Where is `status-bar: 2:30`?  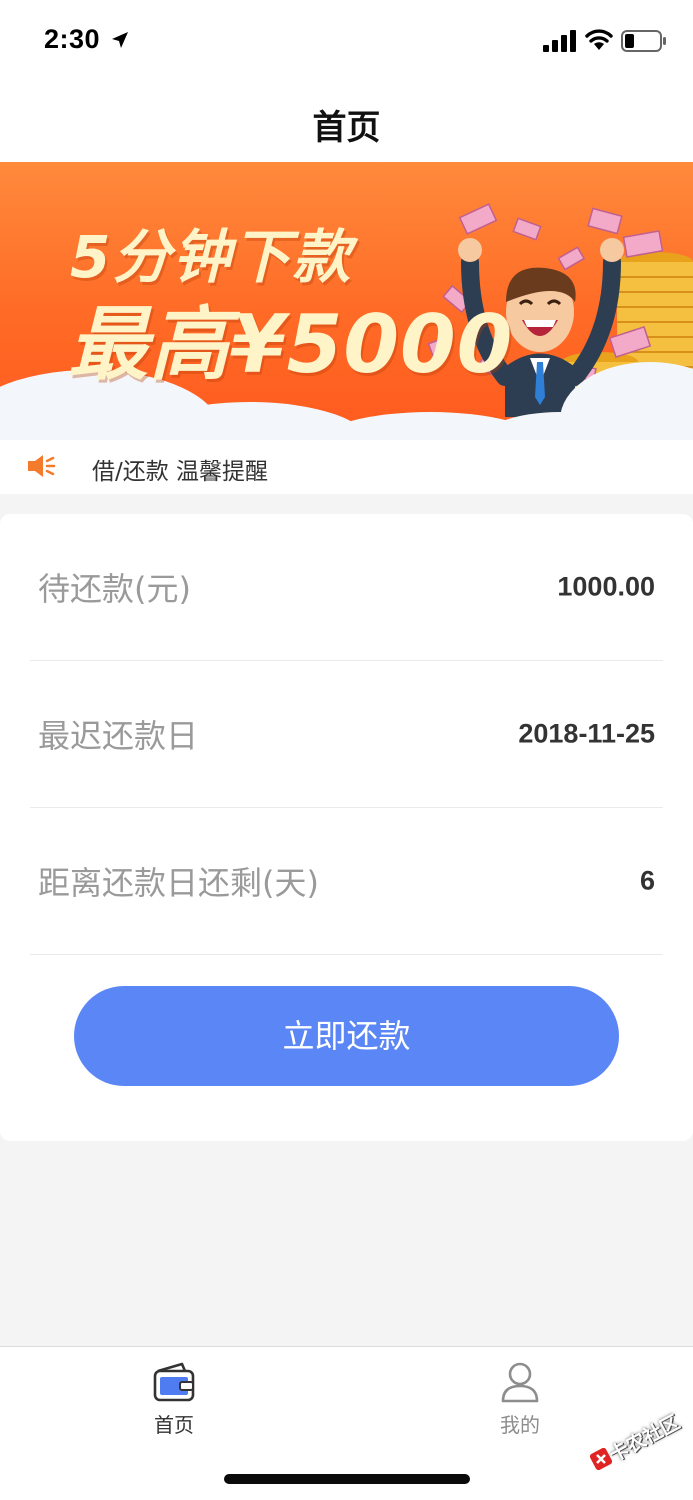 status-bar: 2:30 is located at coordinates (346, 42).